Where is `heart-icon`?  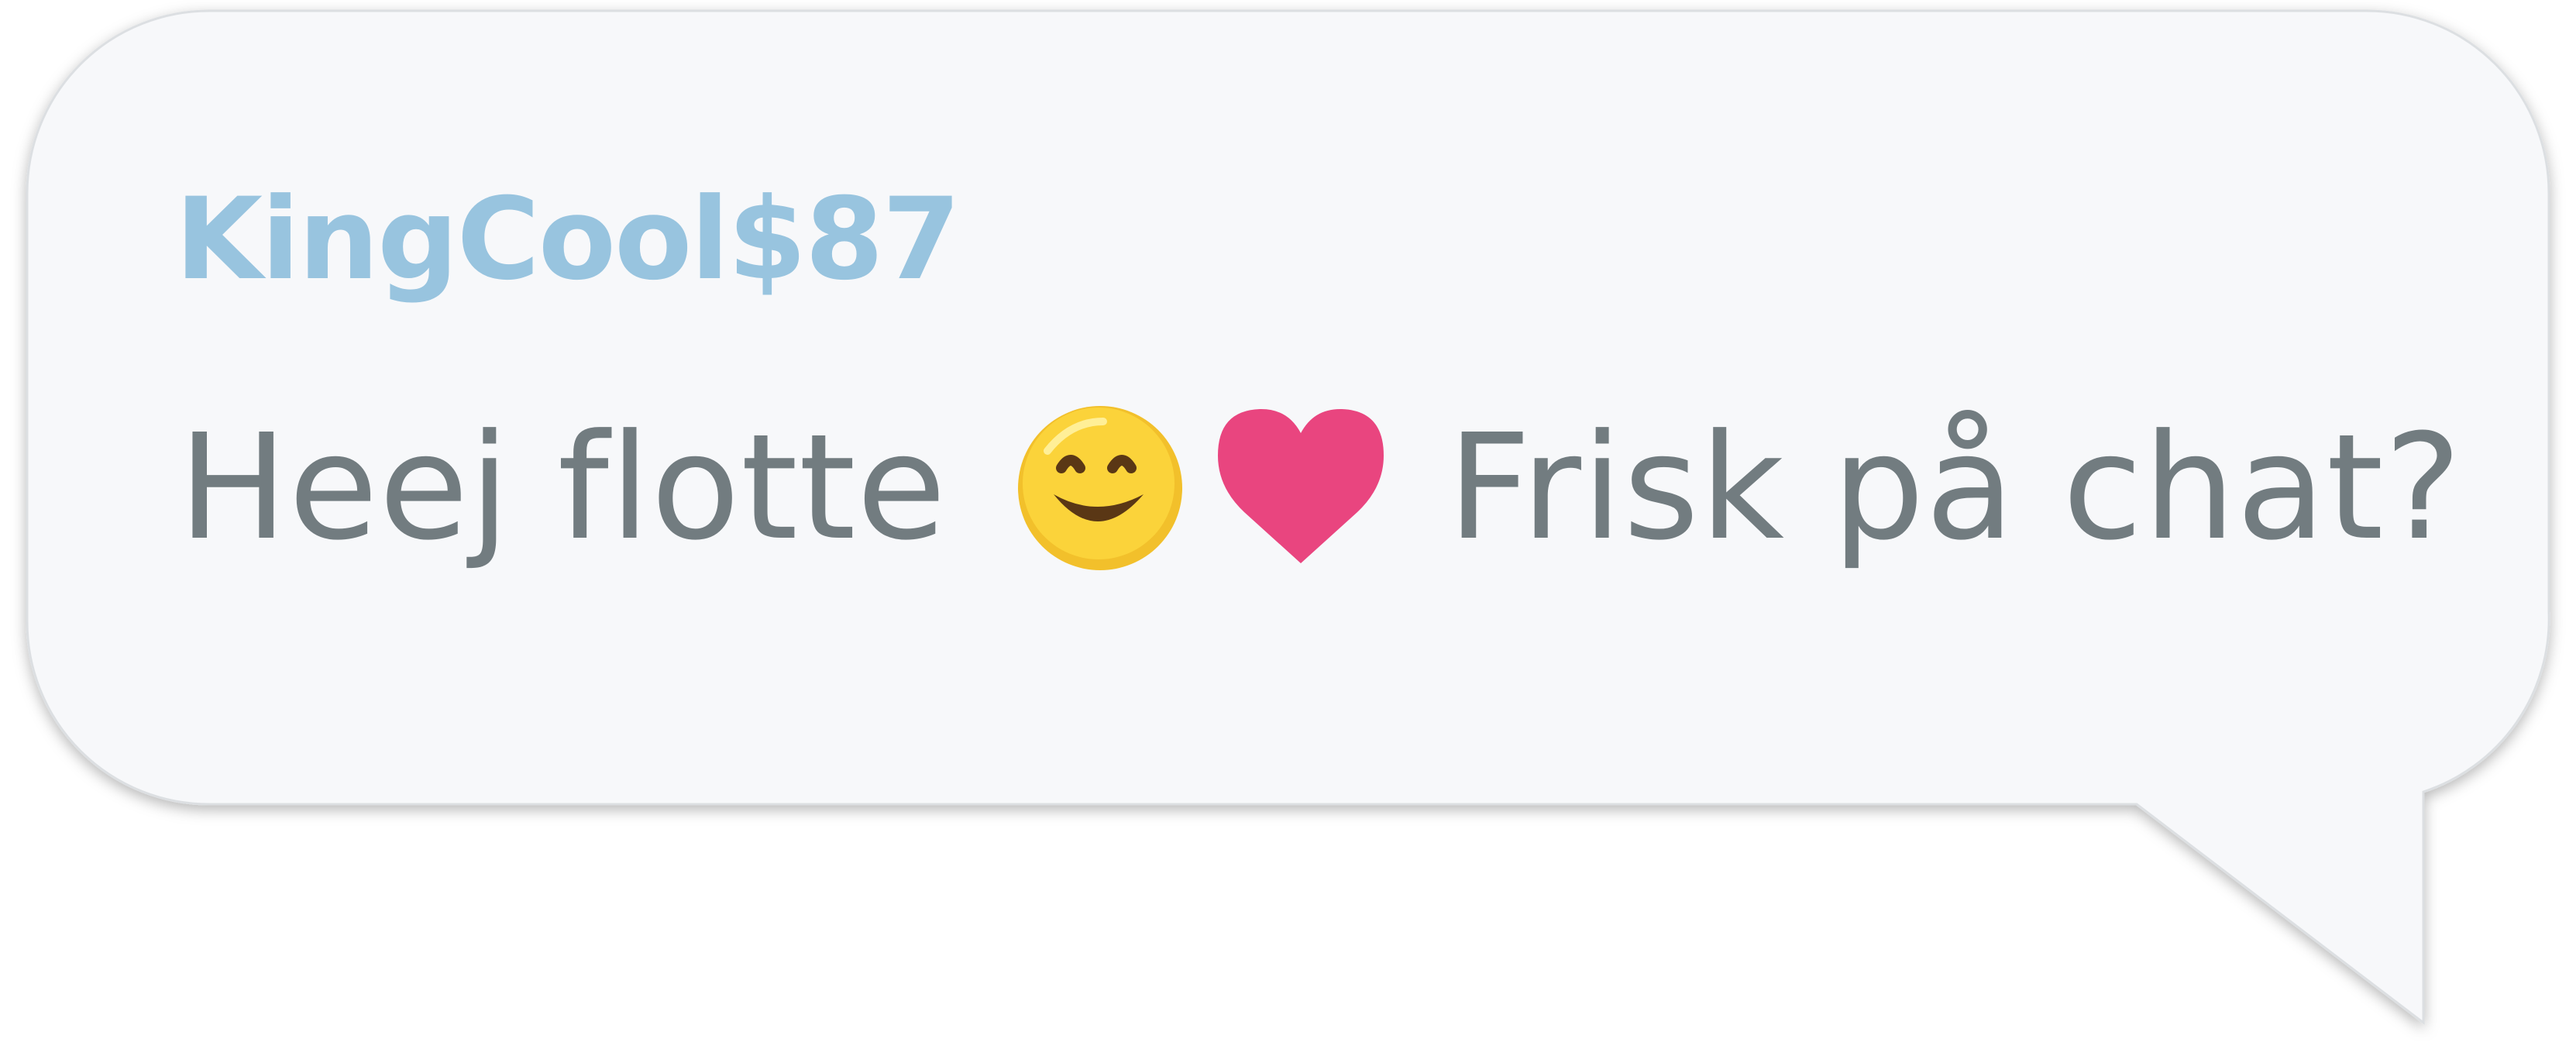
heart-icon is located at coordinates (1301, 485).